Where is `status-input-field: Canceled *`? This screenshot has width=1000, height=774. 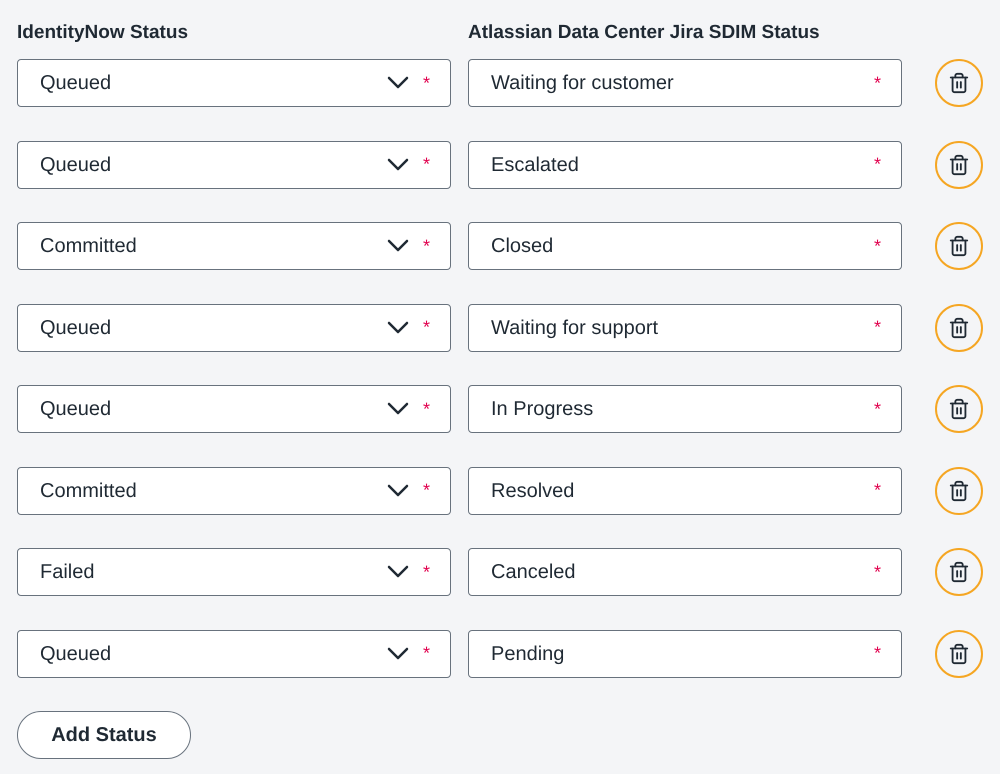
status-input-field: Canceled * is located at coordinates (685, 572).